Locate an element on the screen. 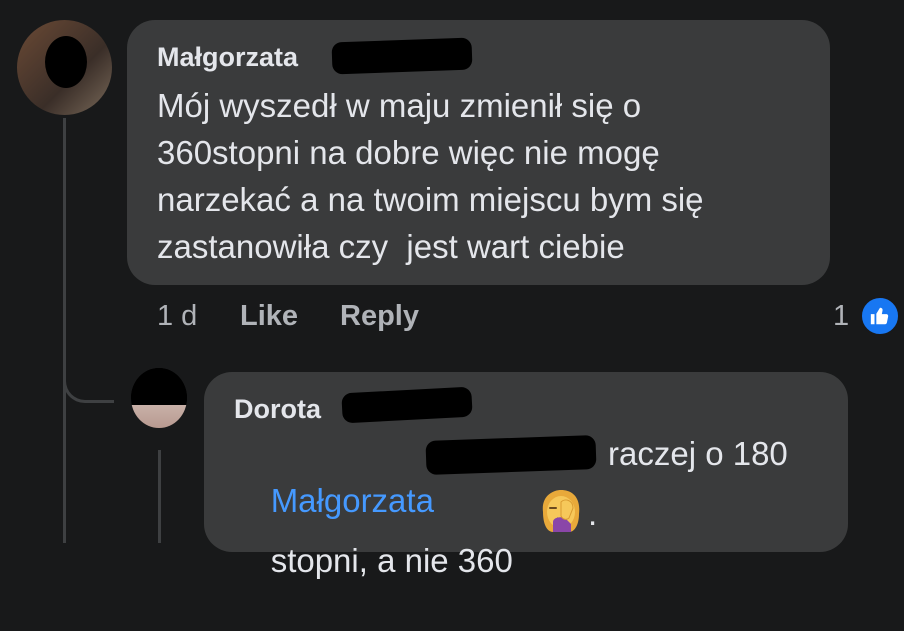  thread-line-reply is located at coordinates (159, 496).